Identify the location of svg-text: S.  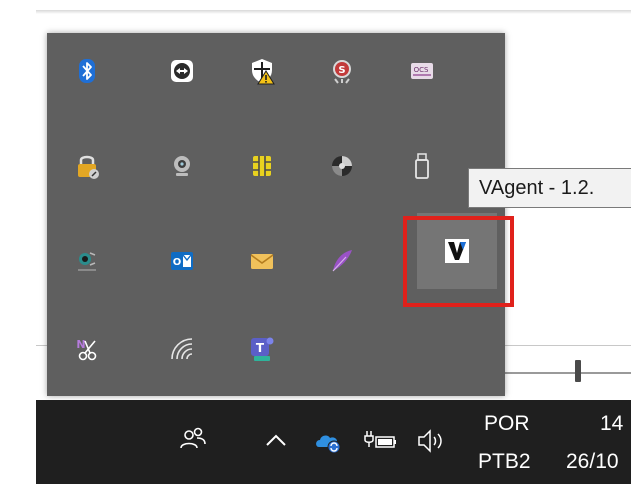
(341, 70).